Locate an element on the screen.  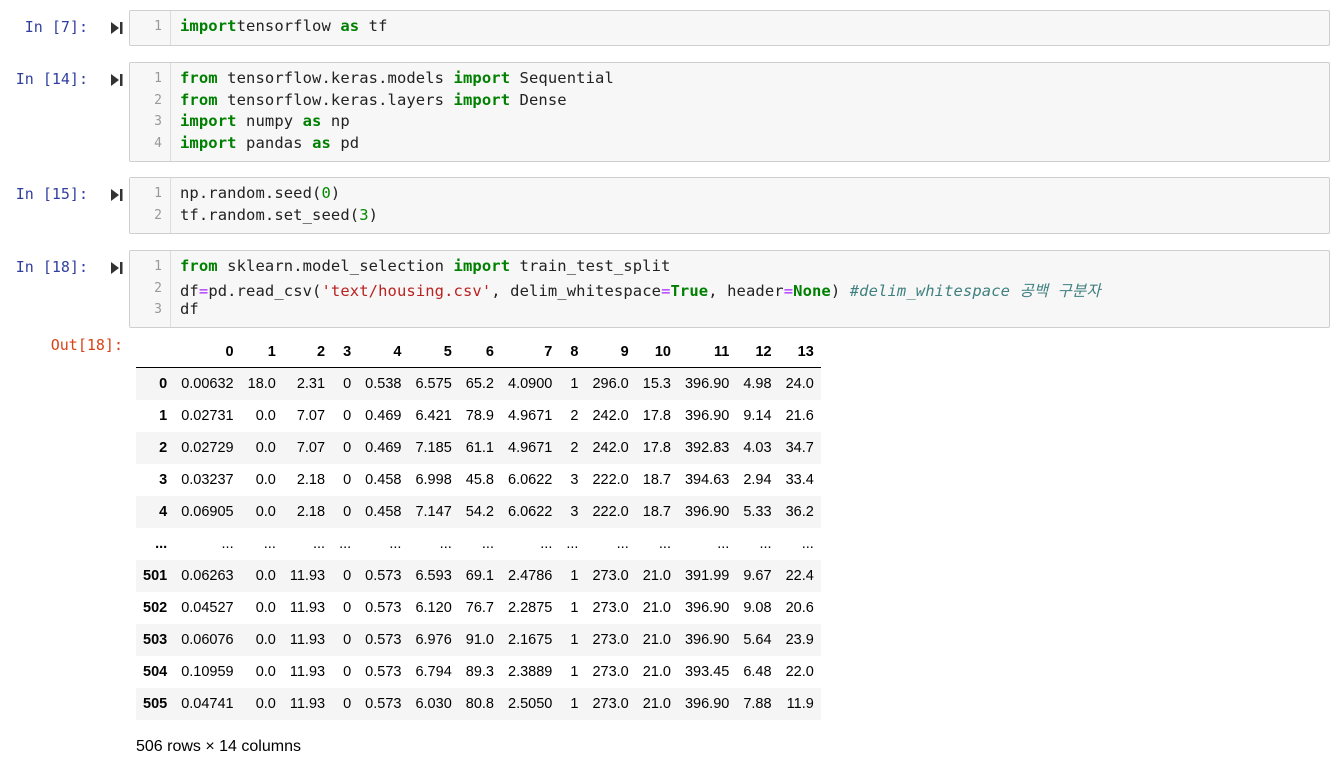
table-cell: 20.6 is located at coordinates (799, 608).